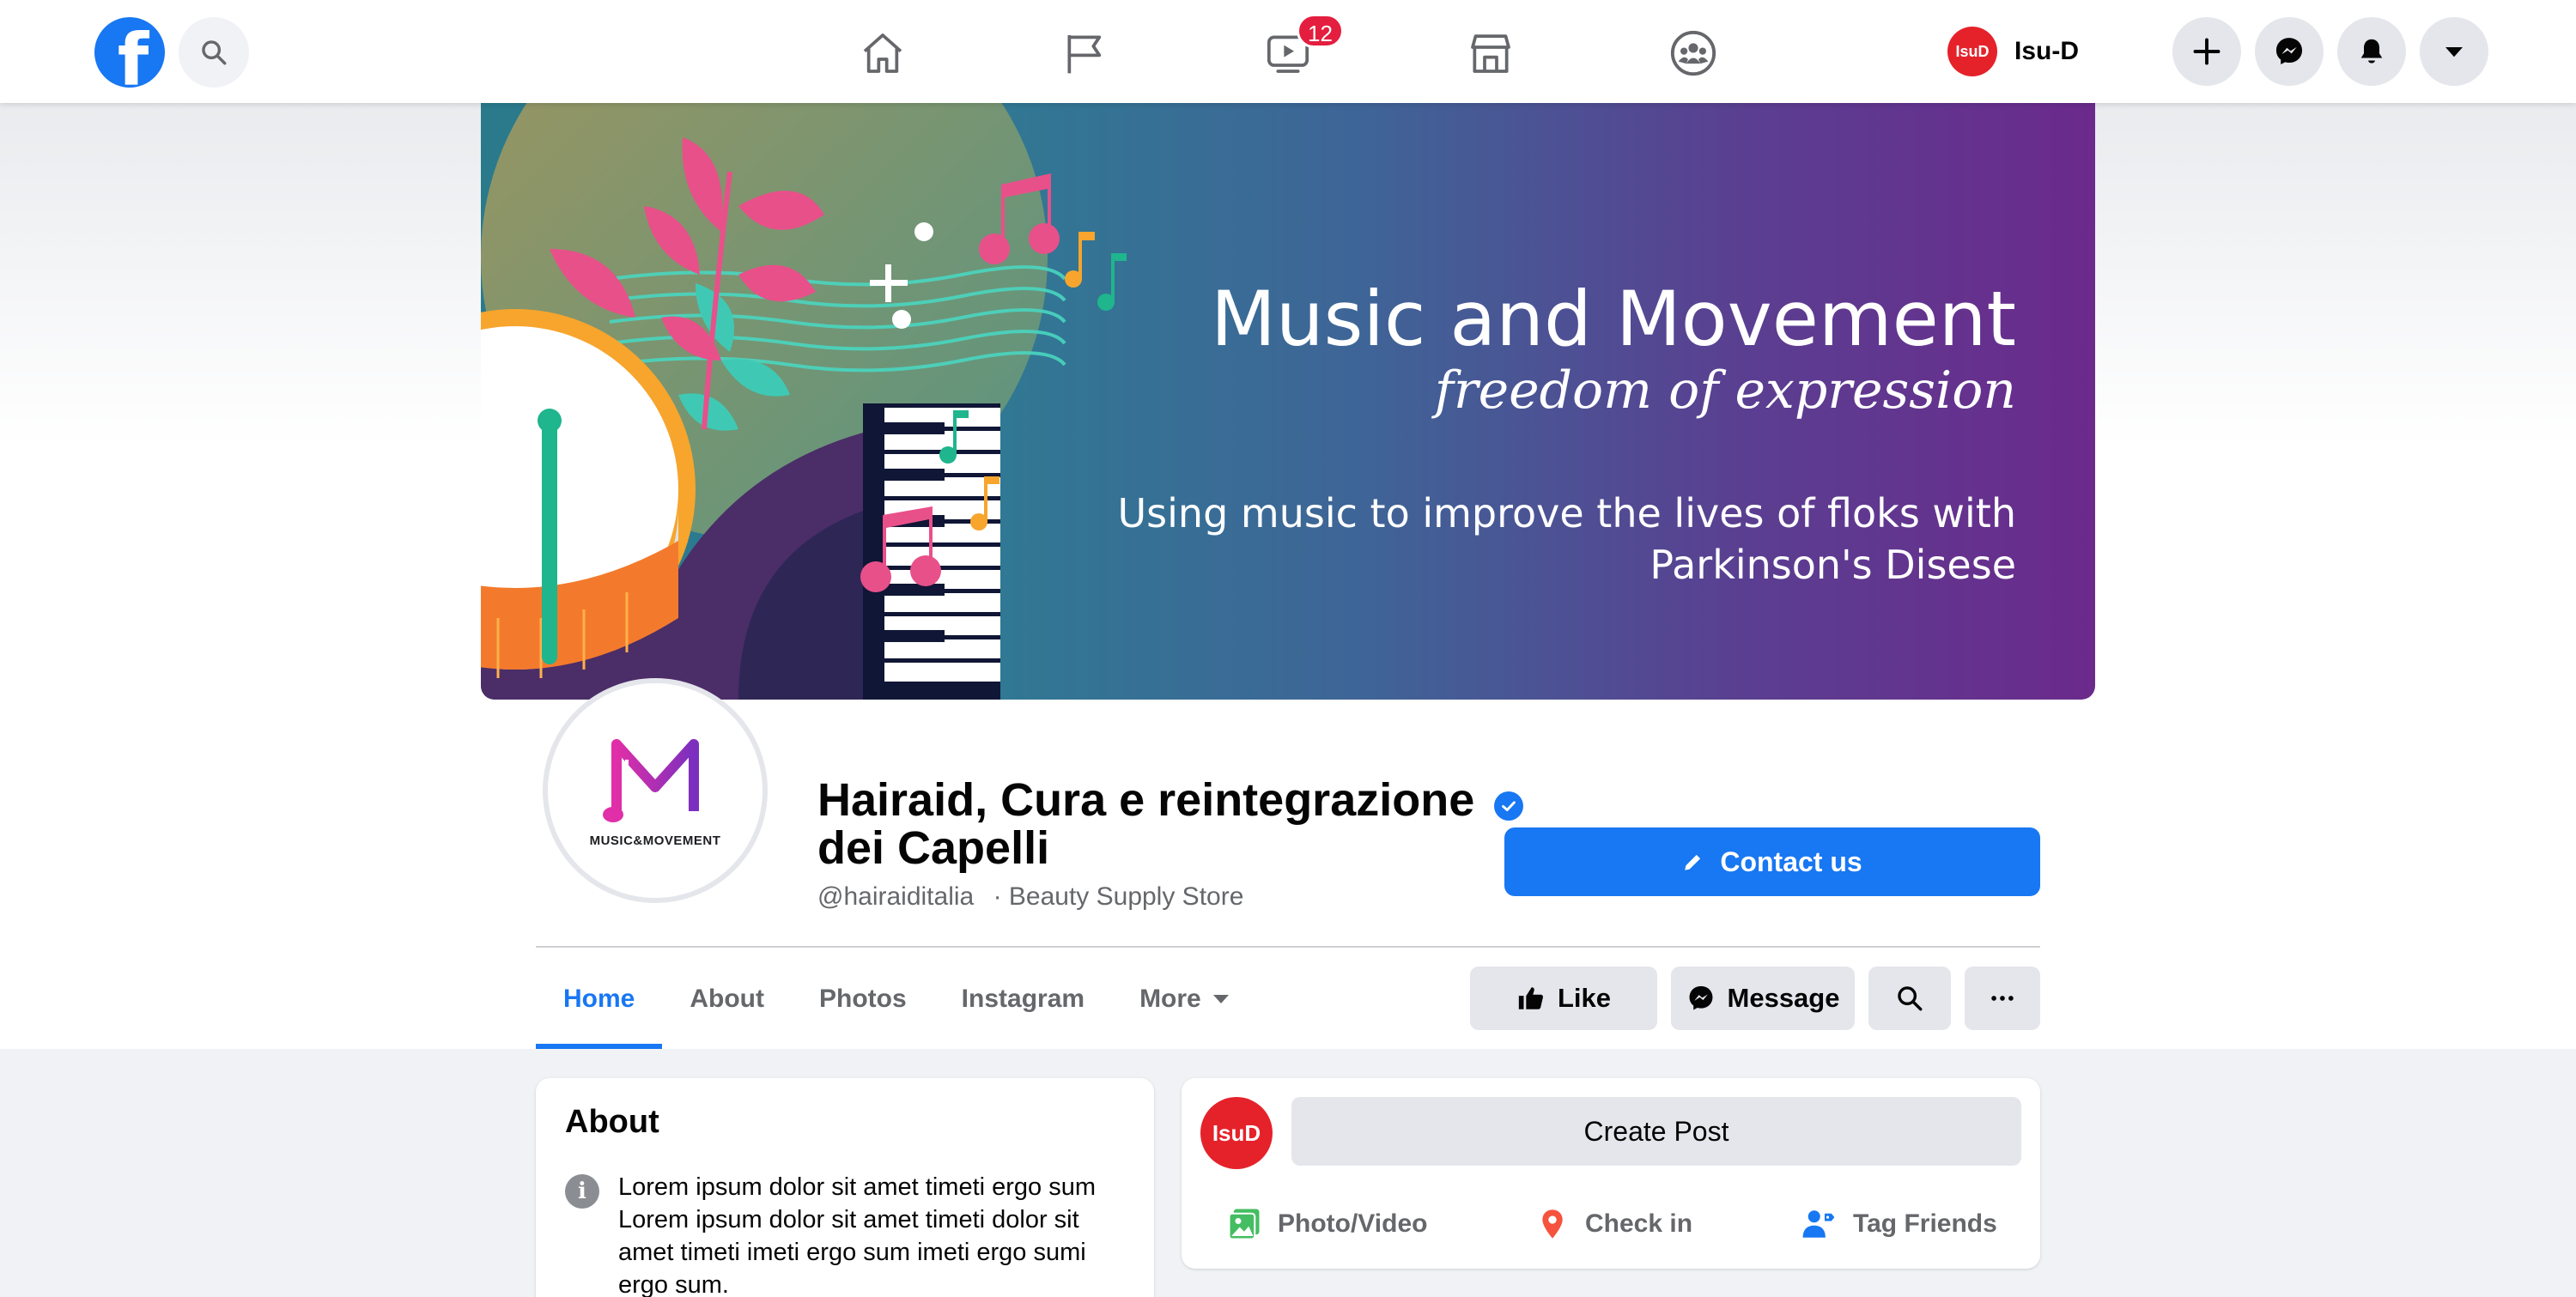 Image resolution: width=2576 pixels, height=1297 pixels. I want to click on notification-badge: 12, so click(1320, 31).